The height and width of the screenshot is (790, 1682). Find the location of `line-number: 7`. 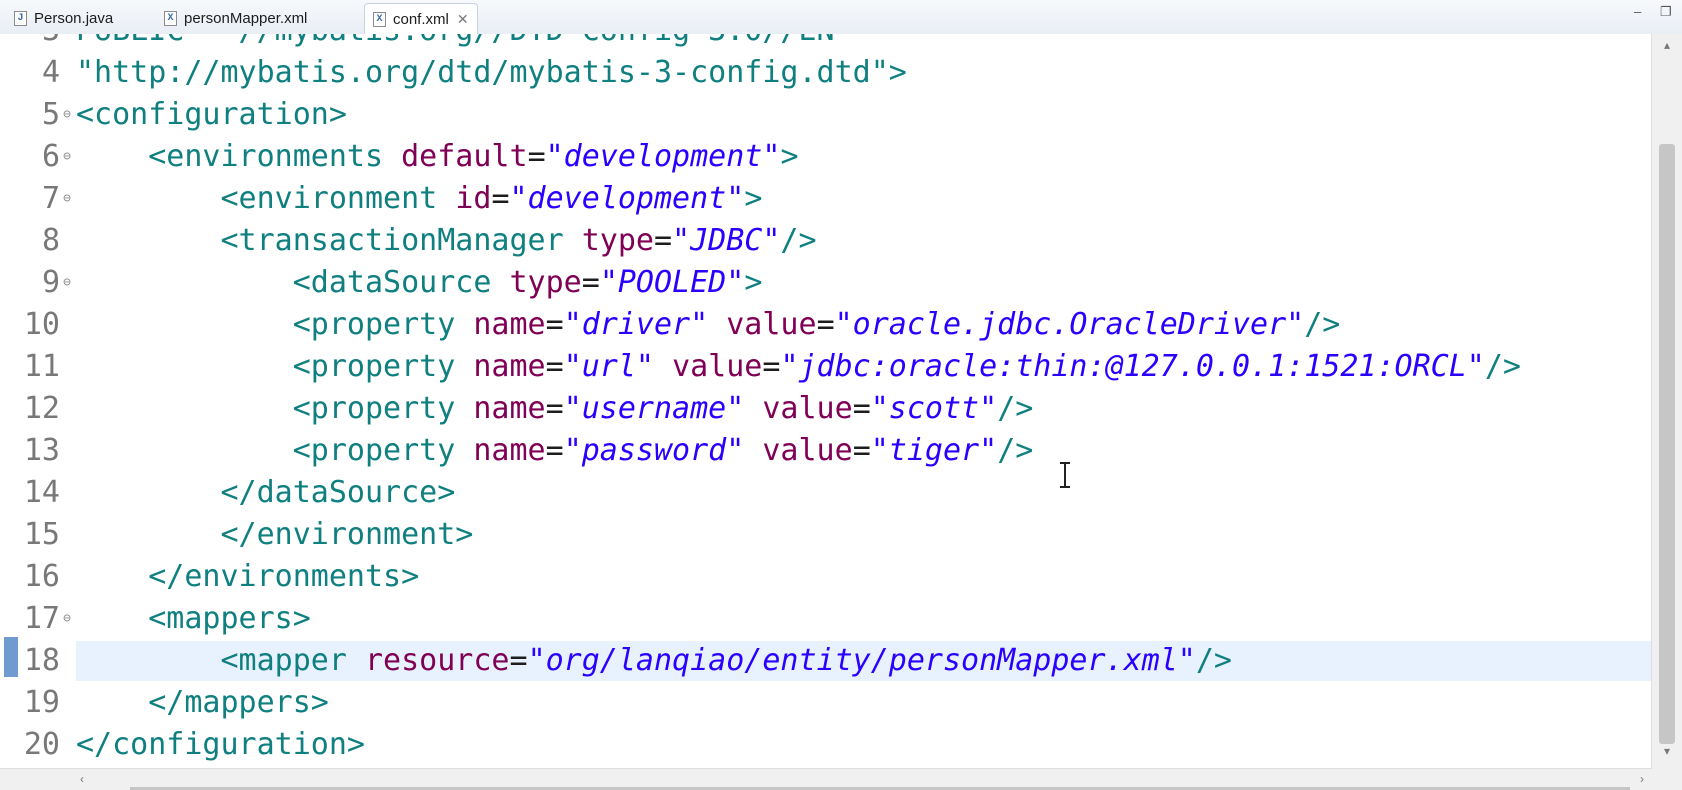

line-number: 7 is located at coordinates (50, 198).